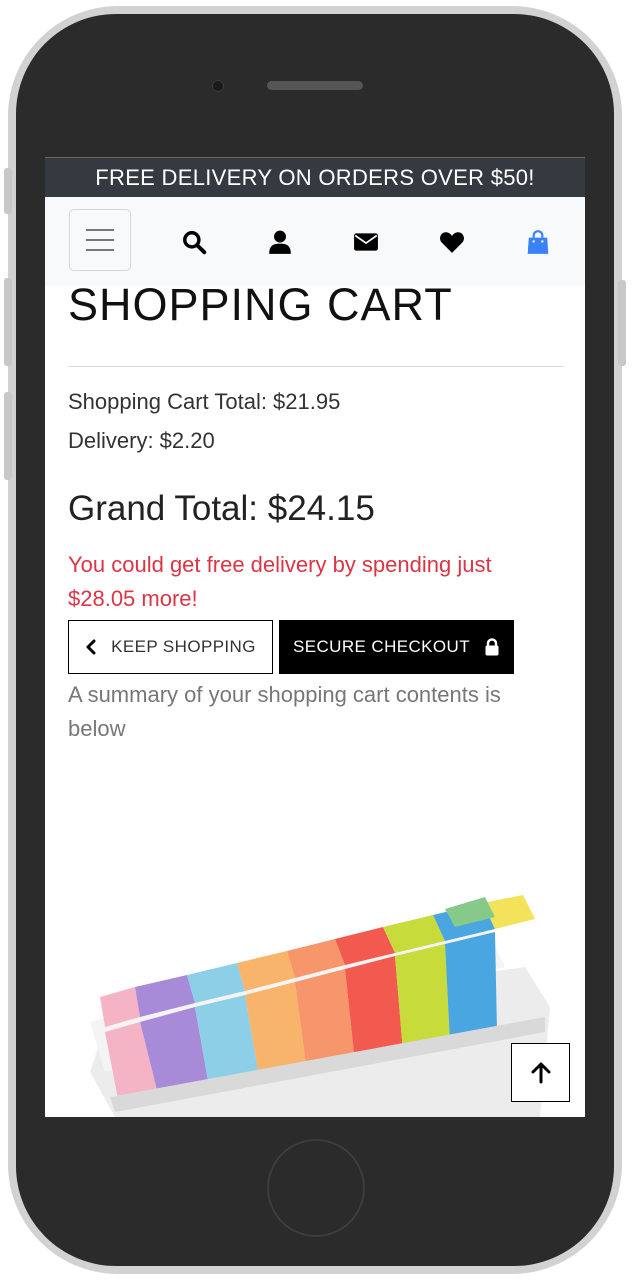 Image resolution: width=640 pixels, height=1284 pixels. I want to click on volume-up-button, so click(8, 322).